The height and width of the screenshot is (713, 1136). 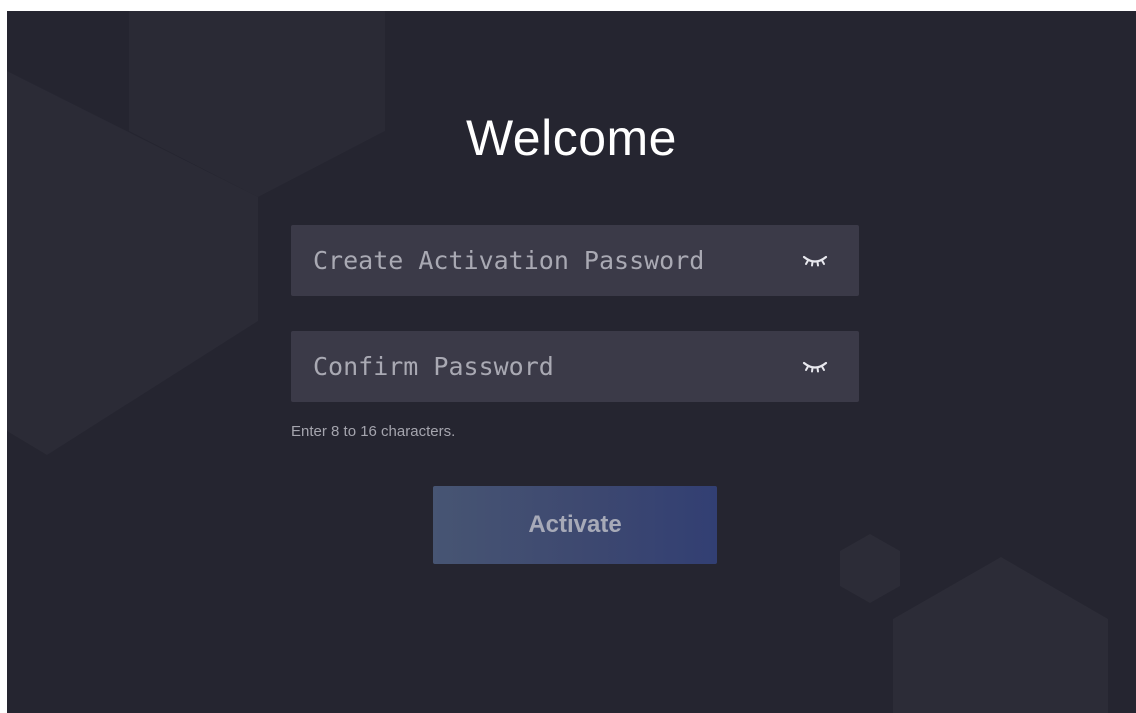 What do you see at coordinates (575, 525) in the screenshot?
I see `activate-button: Activate` at bounding box center [575, 525].